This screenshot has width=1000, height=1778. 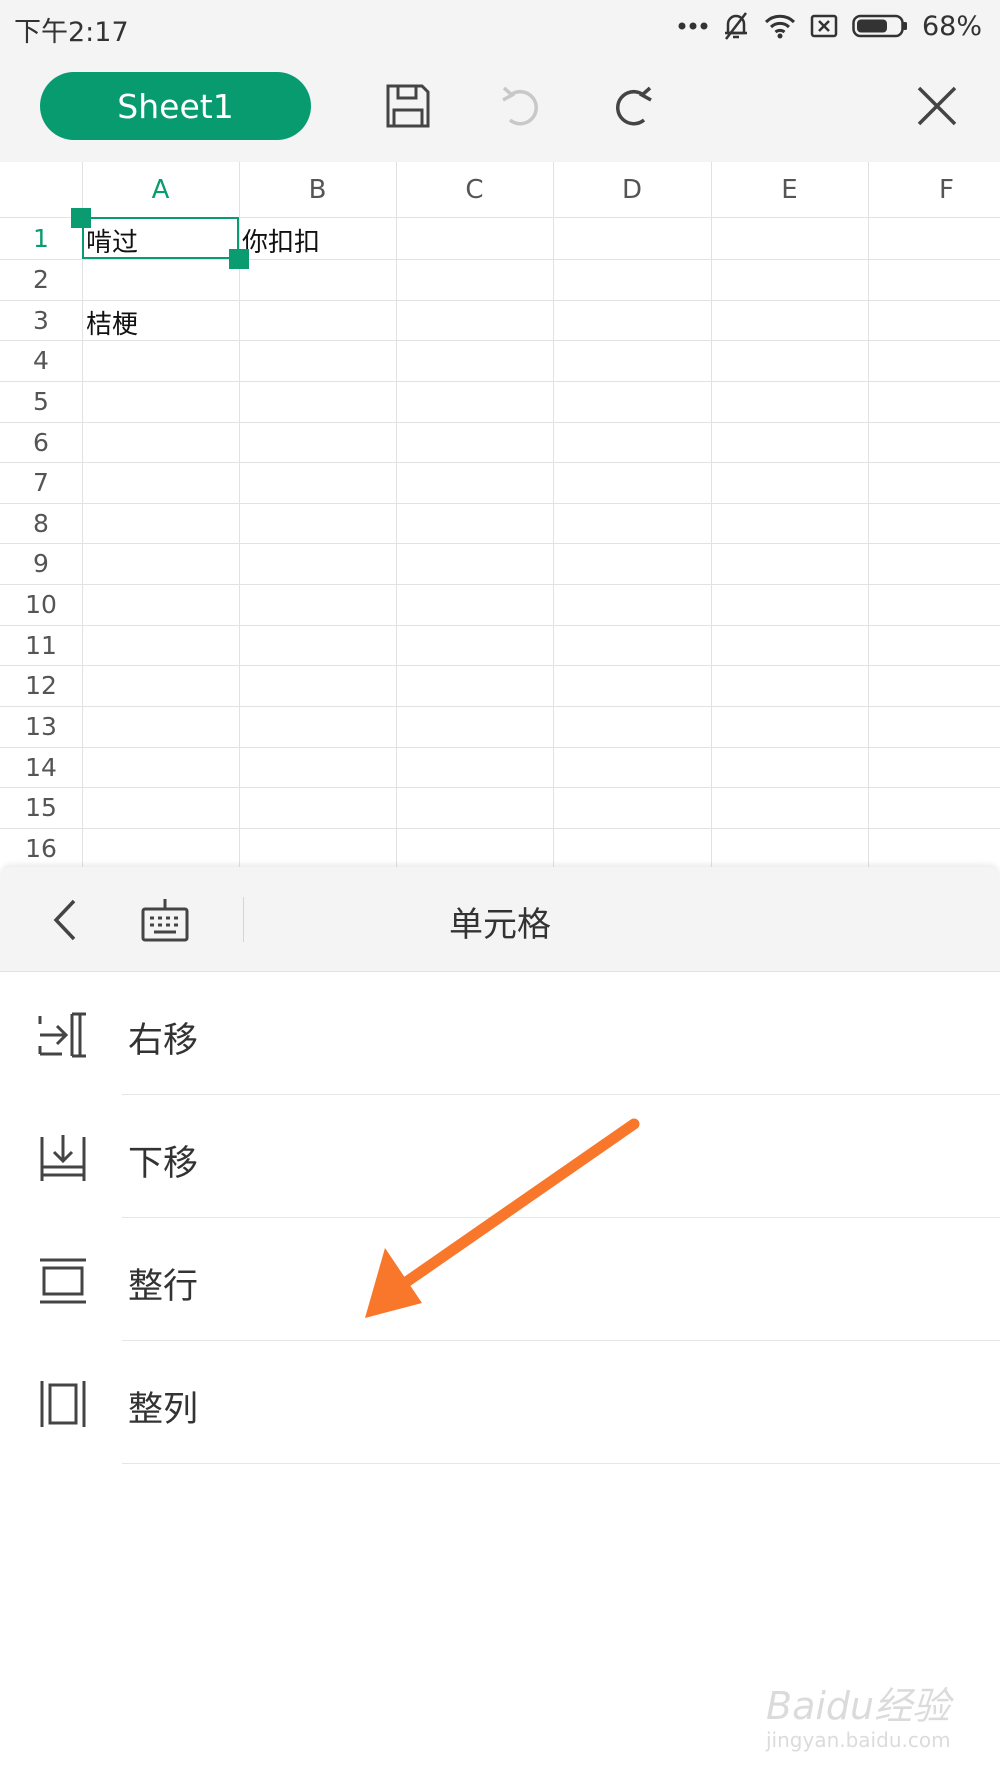 What do you see at coordinates (561, 1463) in the screenshot?
I see `menu-separator` at bounding box center [561, 1463].